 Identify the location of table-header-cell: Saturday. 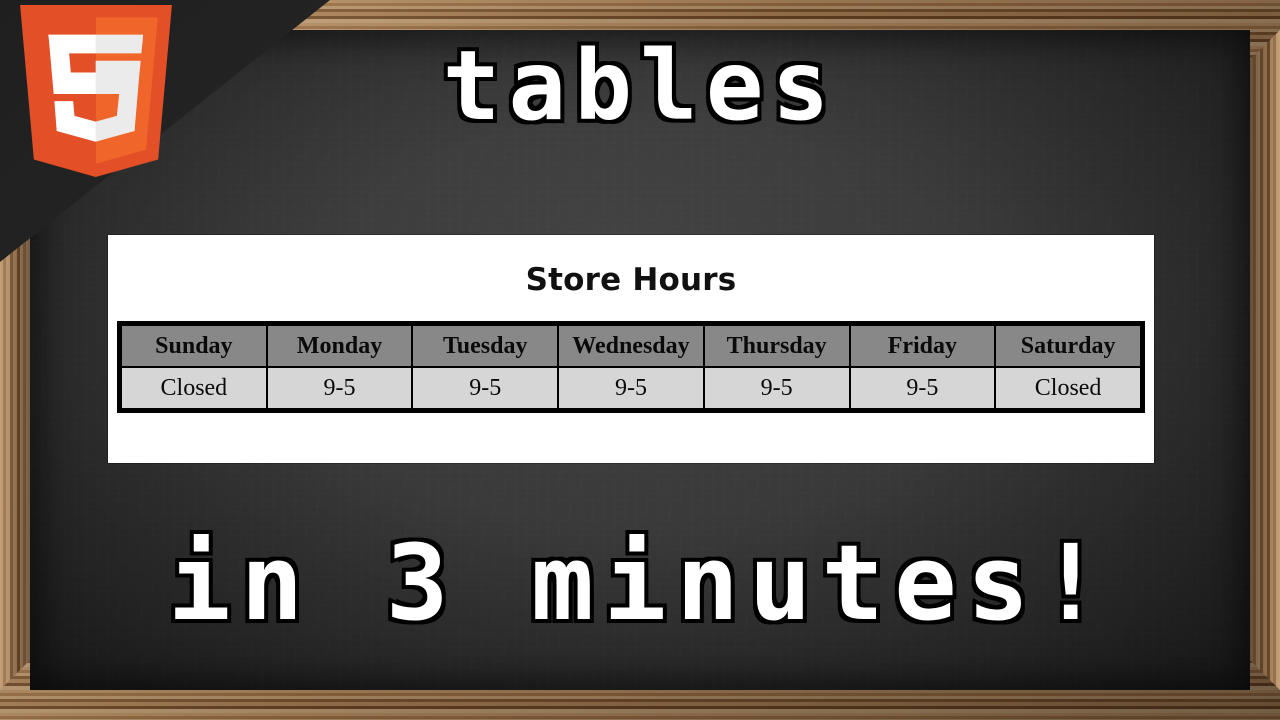
(1068, 346).